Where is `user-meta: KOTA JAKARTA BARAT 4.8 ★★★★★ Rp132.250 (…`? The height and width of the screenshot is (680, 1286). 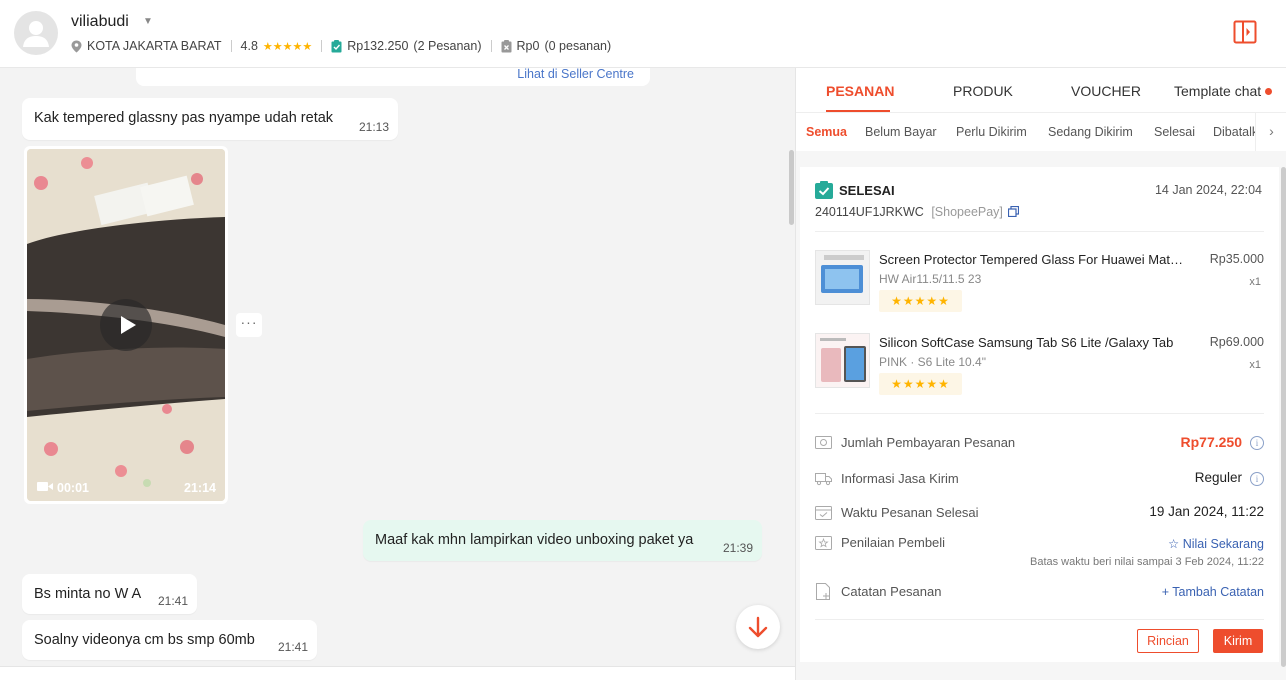 user-meta: KOTA JAKARTA BARAT 4.8 ★★★★★ Rp132.250 (… is located at coordinates (341, 46).